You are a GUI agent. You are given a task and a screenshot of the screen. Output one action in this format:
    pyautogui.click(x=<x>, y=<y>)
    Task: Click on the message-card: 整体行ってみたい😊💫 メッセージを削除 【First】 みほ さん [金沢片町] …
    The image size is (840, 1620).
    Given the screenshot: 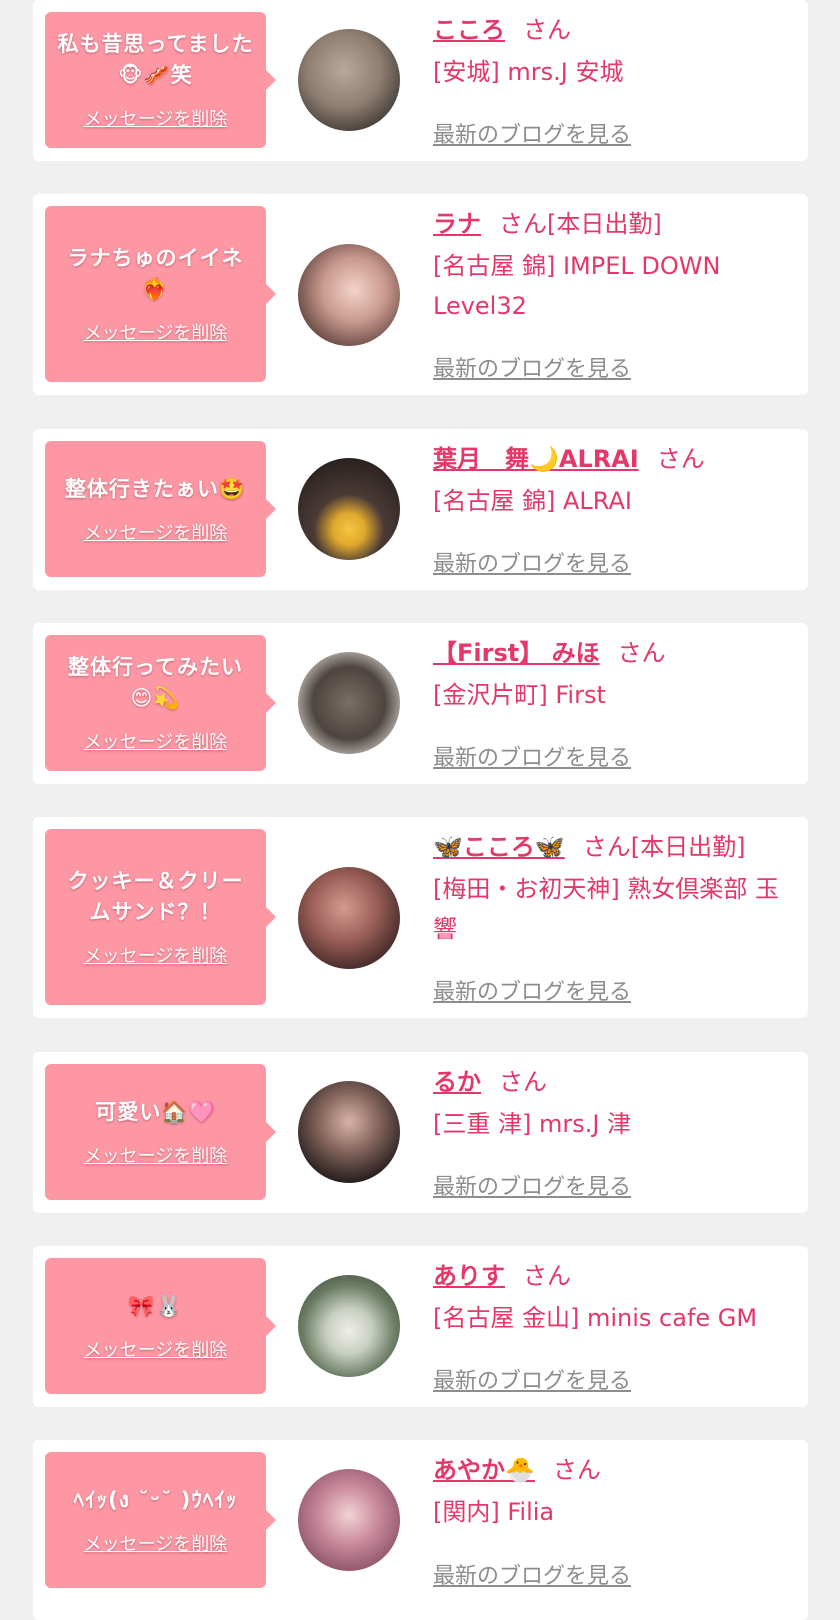 What is the action you would take?
    pyautogui.click(x=420, y=703)
    